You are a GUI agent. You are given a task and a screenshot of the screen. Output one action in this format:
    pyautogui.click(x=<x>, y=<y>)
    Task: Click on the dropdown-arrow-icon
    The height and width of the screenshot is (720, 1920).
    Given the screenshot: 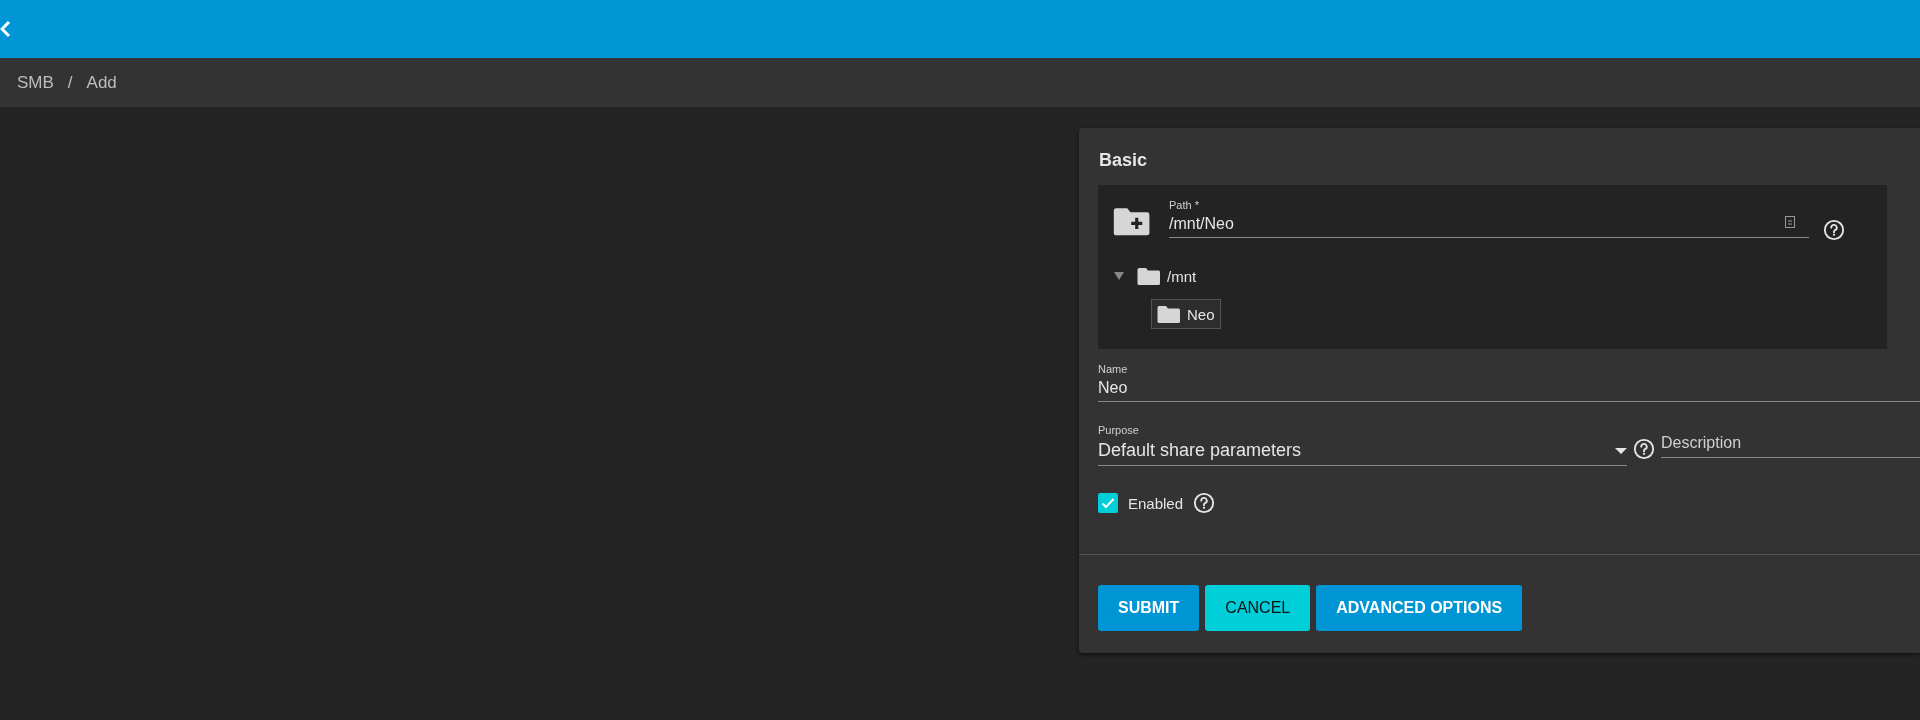 What is the action you would take?
    pyautogui.click(x=1621, y=450)
    